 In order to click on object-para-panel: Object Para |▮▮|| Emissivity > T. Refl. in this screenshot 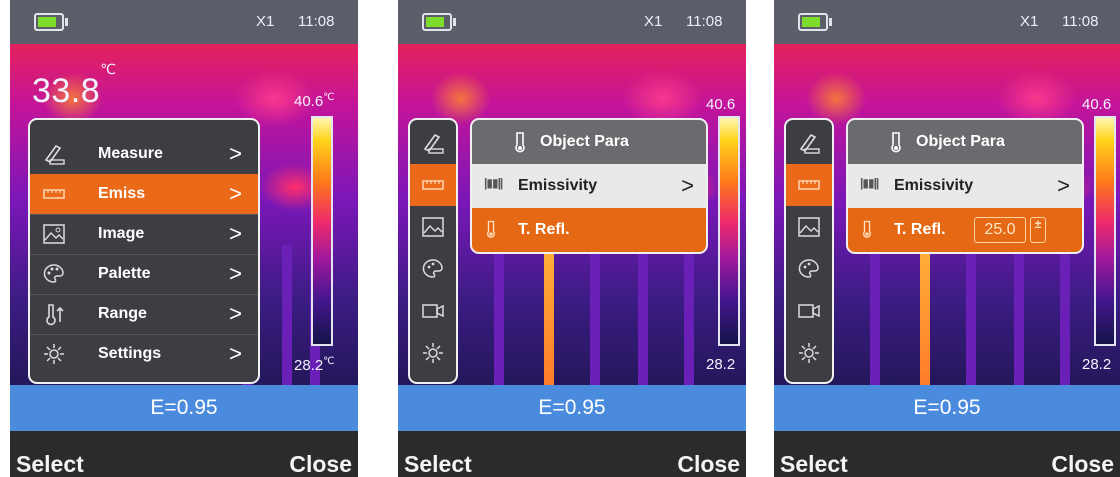, I will do `click(589, 186)`.